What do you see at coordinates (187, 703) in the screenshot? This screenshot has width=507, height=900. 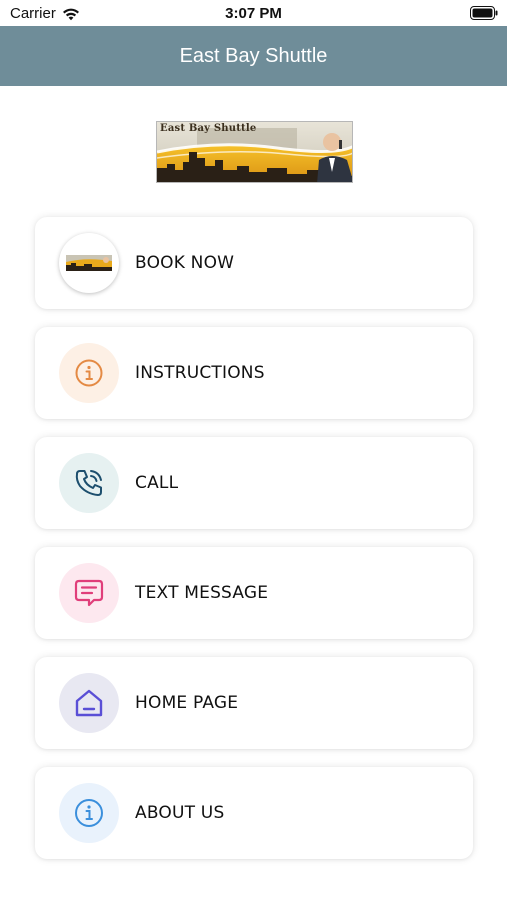 I see `home-page-label: HOME PAGE` at bounding box center [187, 703].